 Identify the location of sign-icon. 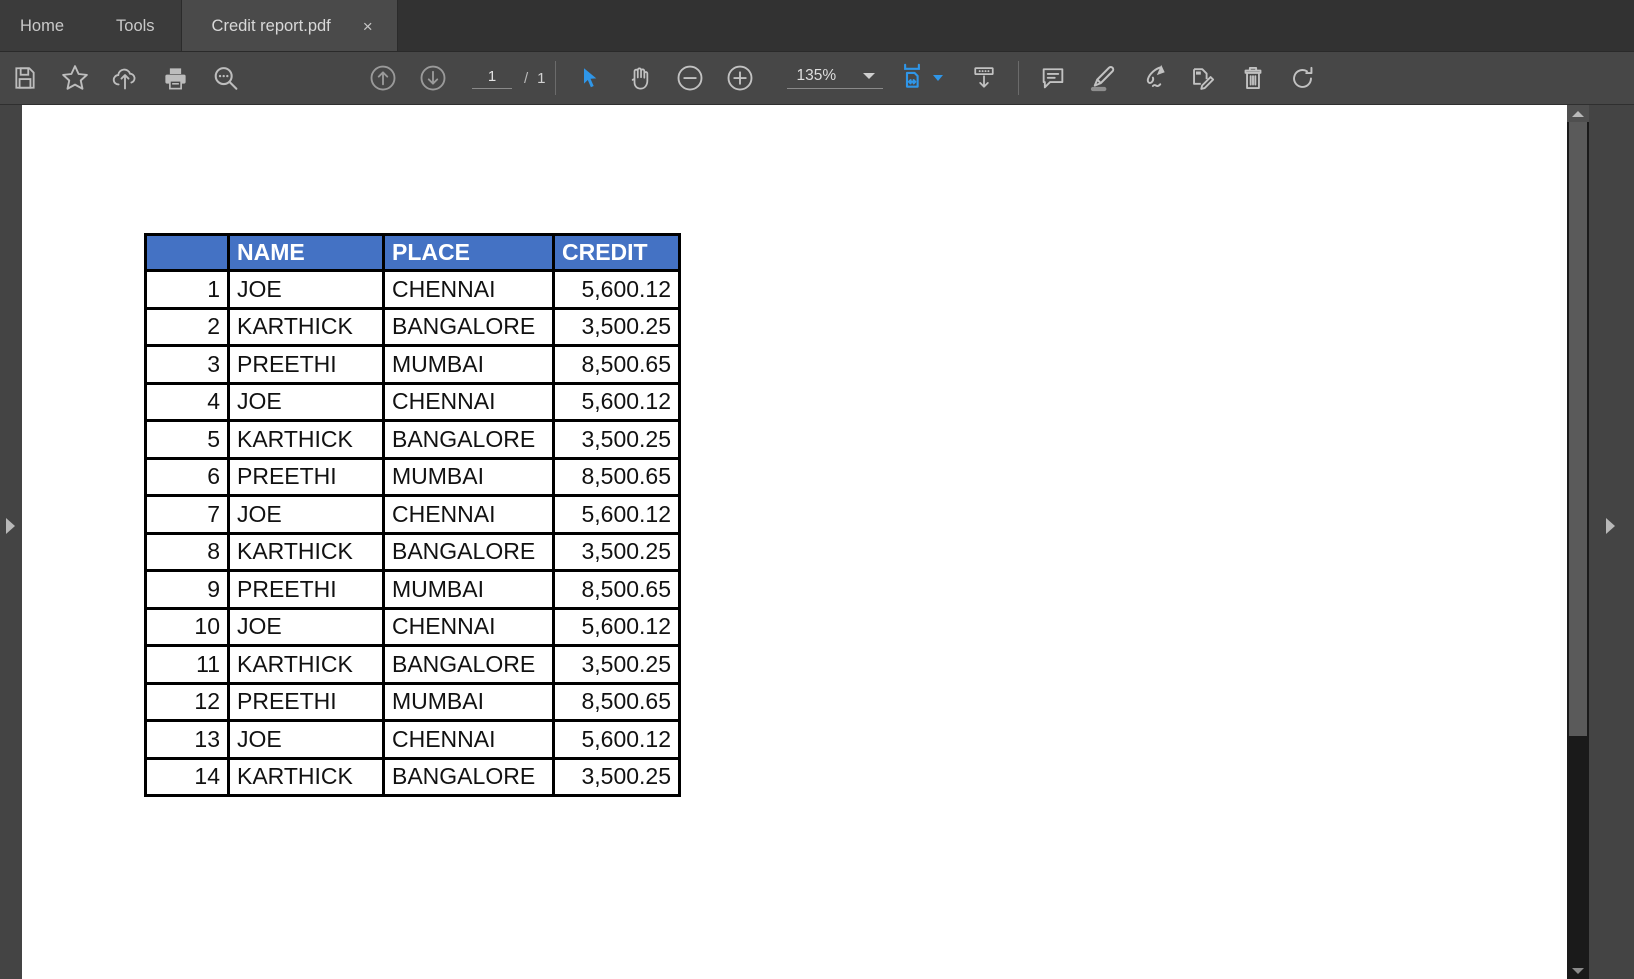
(1153, 78).